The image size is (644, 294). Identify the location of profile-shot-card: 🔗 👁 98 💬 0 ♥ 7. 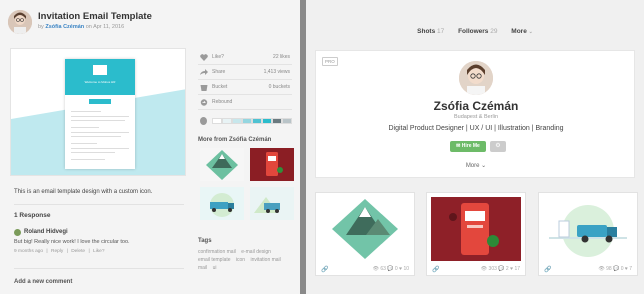
(588, 234).